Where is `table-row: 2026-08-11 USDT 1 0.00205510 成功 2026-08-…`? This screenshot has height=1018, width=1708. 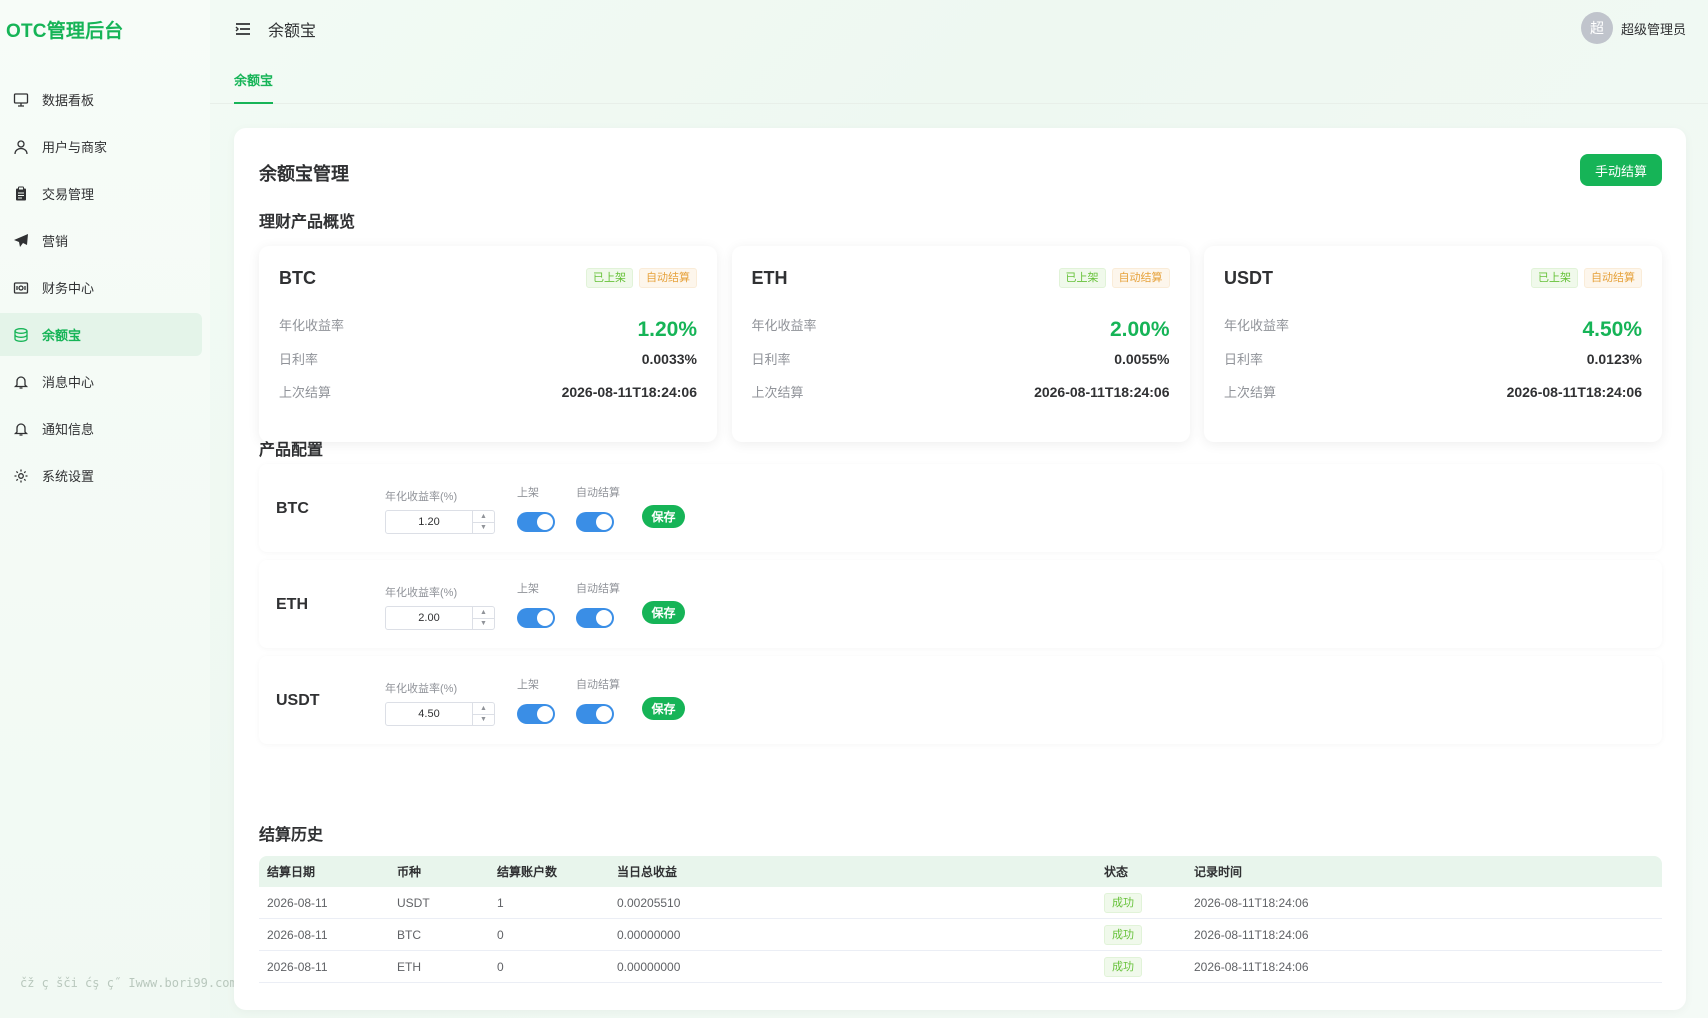
table-row: 2026-08-11 USDT 1 0.00205510 成功 2026-08-… is located at coordinates (960, 903).